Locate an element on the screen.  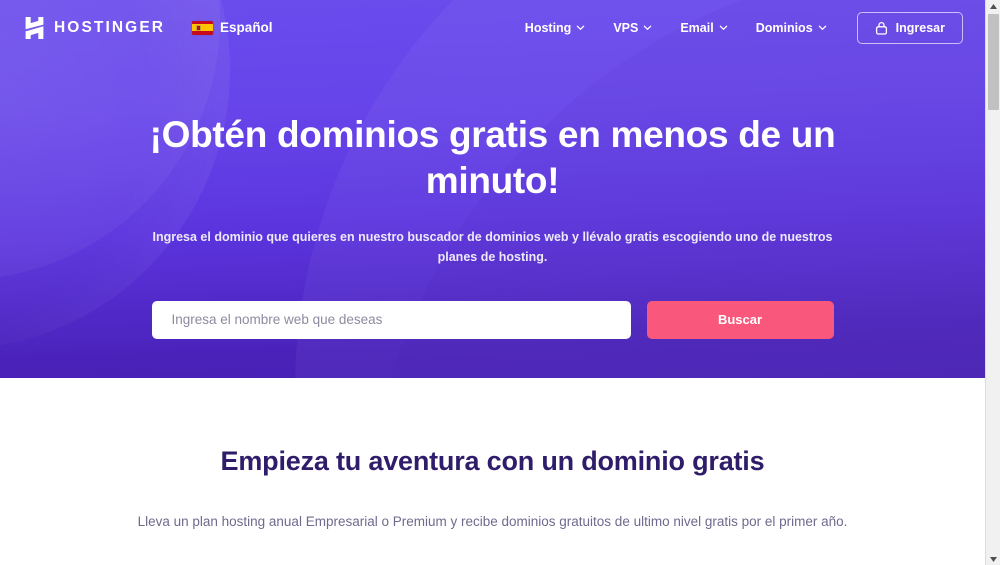
nav-item-email: Email is located at coordinates (703, 28).